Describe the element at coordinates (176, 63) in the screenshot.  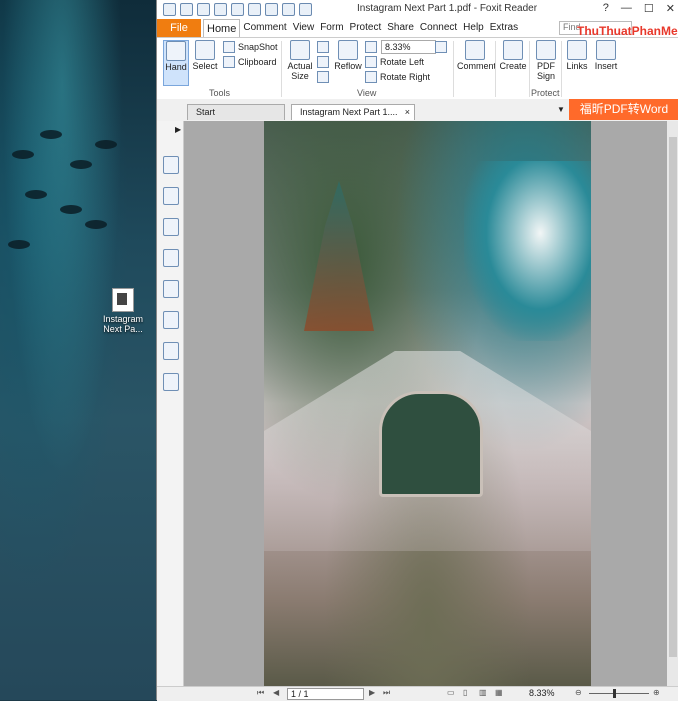
I see `hand-button: Hand` at that location.